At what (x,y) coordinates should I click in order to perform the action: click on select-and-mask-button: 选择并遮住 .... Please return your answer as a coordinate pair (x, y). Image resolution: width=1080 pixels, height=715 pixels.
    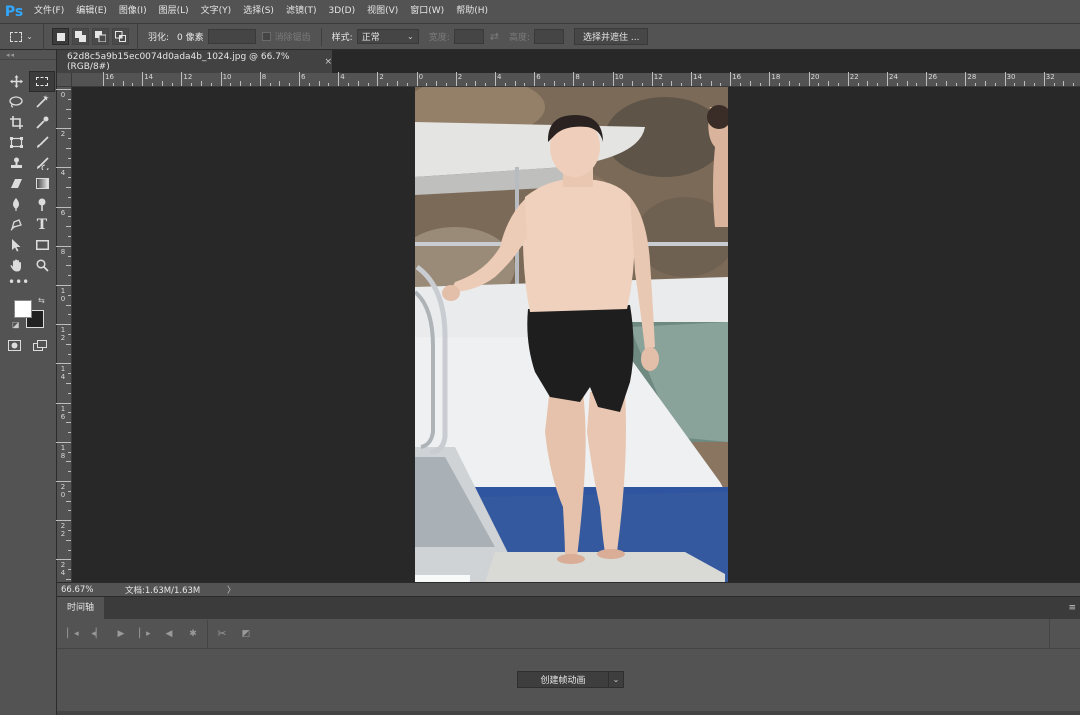
    Looking at the image, I should click on (611, 36).